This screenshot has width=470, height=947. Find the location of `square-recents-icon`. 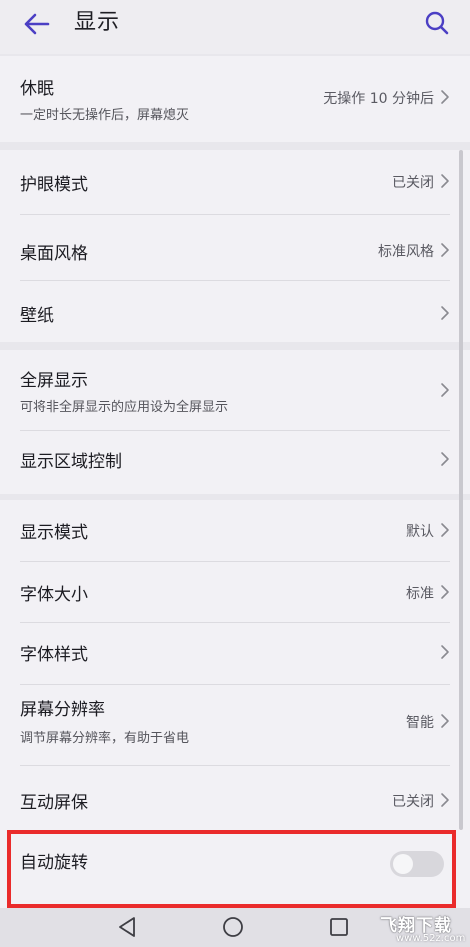

square-recents-icon is located at coordinates (339, 927).